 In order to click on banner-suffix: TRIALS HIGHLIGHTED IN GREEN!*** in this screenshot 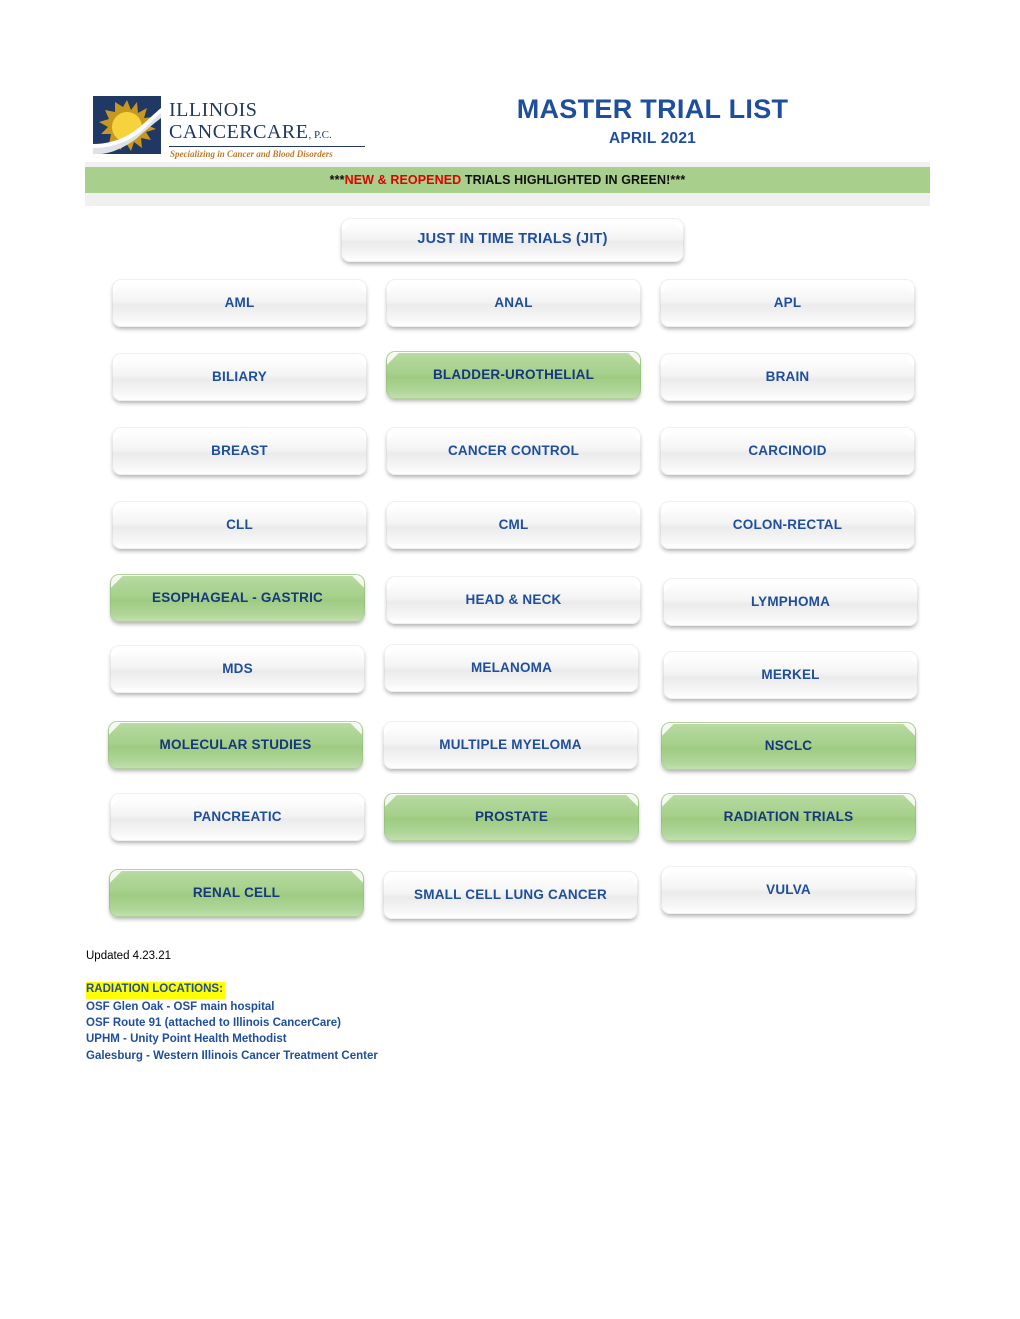, I will do `click(573, 180)`.